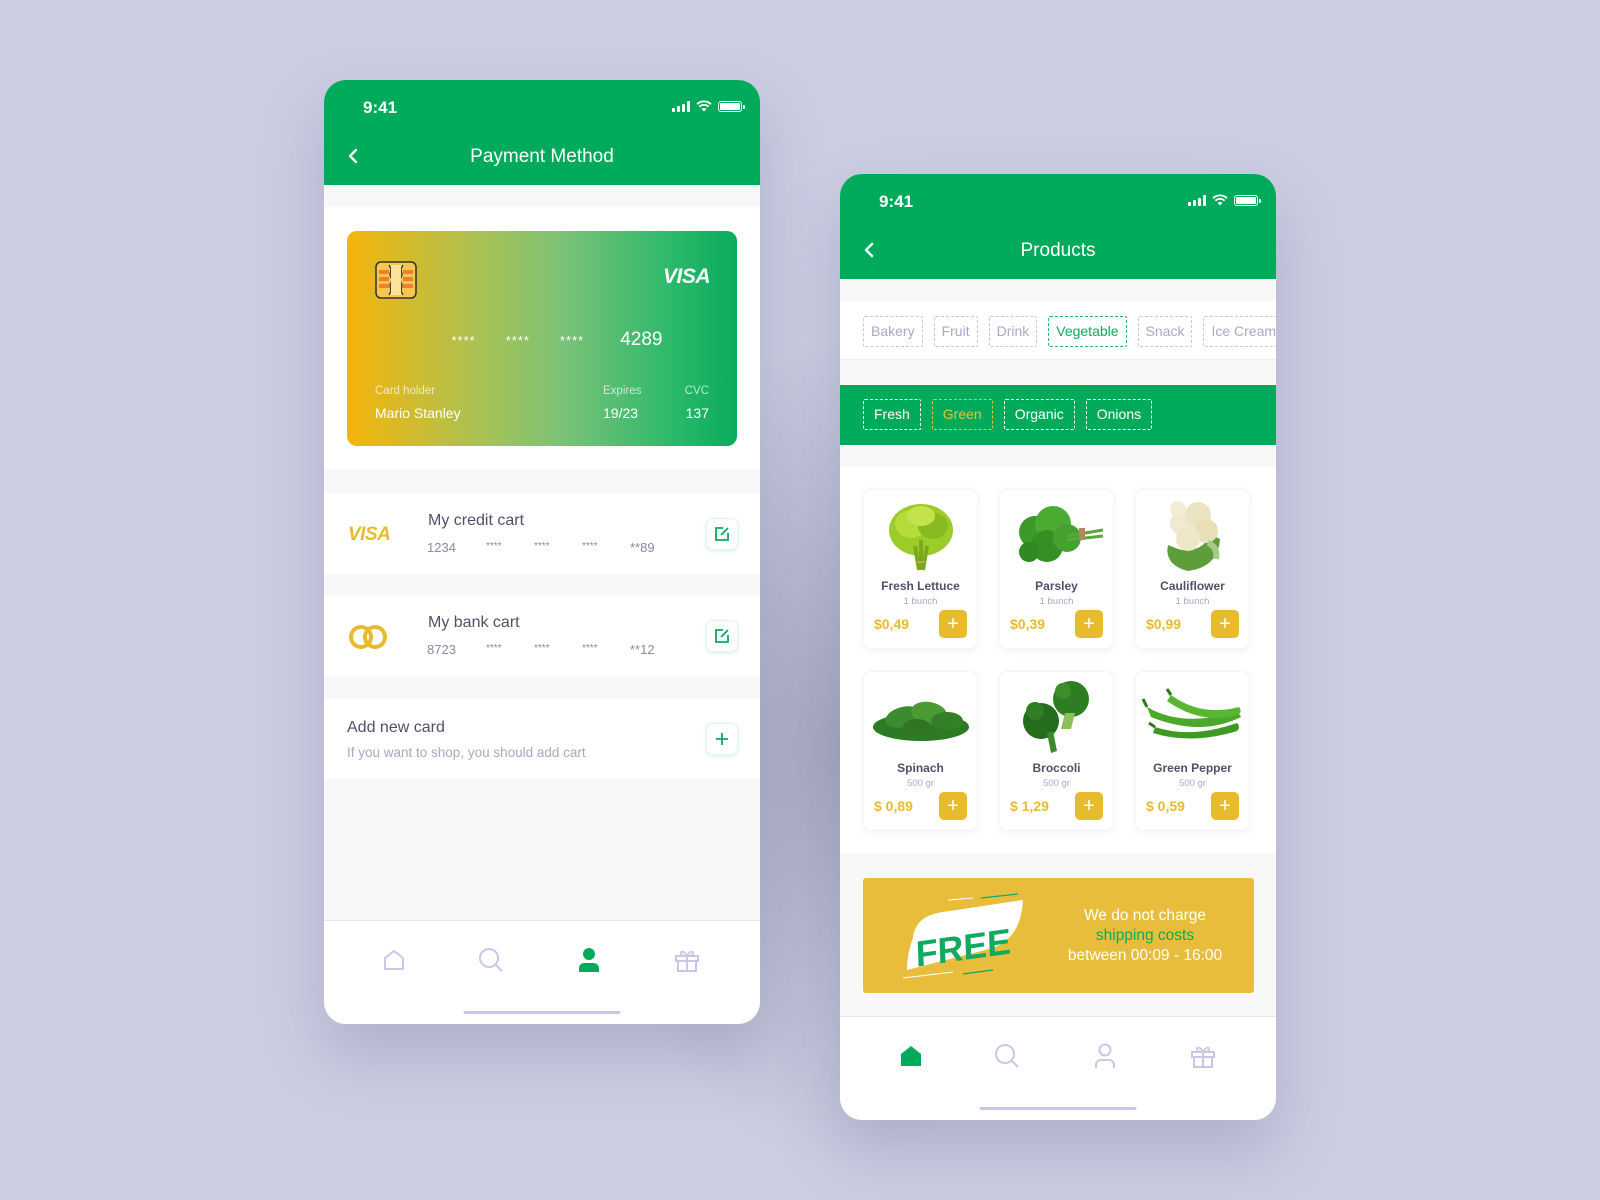 The height and width of the screenshot is (1200, 1600). I want to click on gift-icon, so click(1203, 1057).